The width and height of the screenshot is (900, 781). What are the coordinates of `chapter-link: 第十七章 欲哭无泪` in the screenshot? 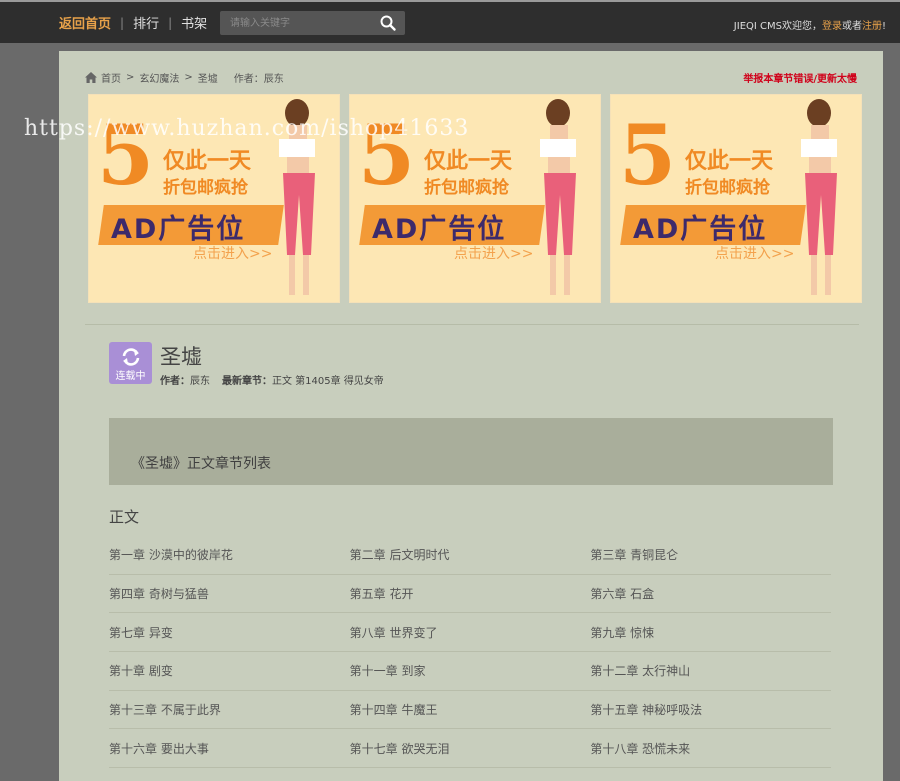 It's located at (470, 748).